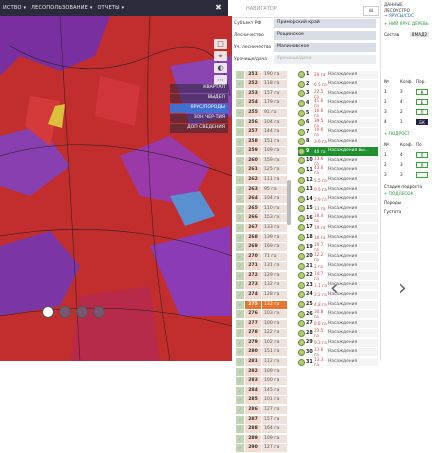  What do you see at coordinates (406, 175) in the screenshot?
I see `table-row: 33` at bounding box center [406, 175].